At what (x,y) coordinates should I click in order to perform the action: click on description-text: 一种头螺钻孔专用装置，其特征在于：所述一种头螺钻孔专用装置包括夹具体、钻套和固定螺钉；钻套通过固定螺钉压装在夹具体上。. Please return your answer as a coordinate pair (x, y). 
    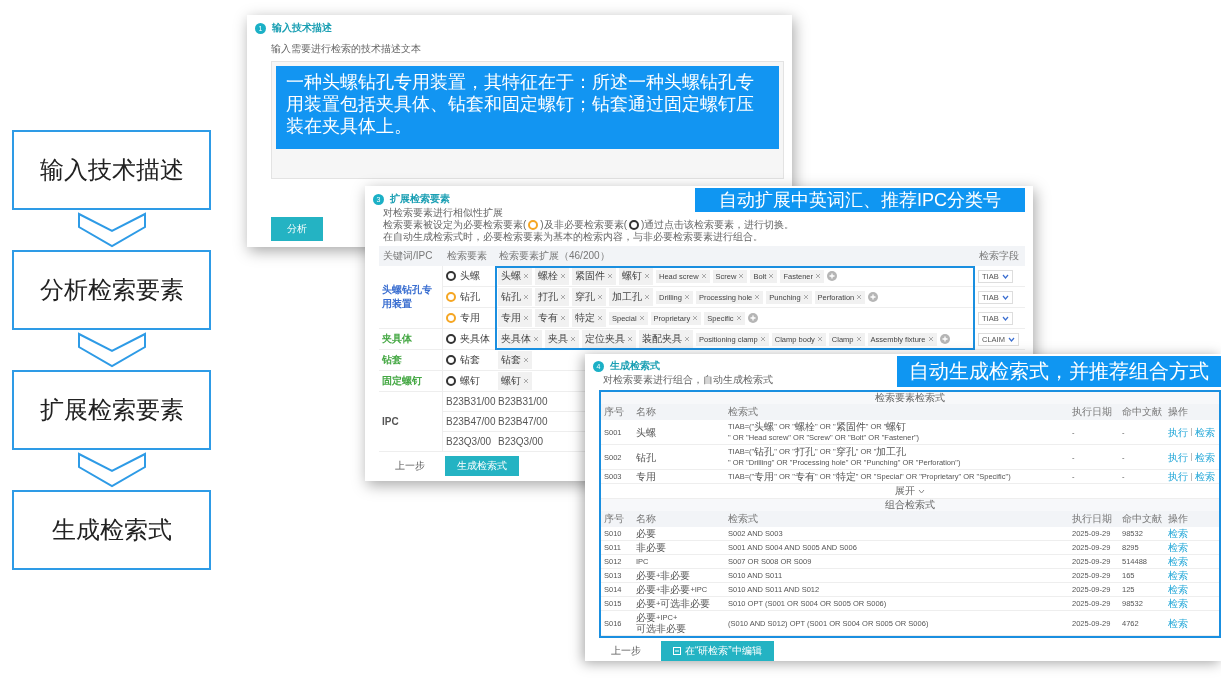
    Looking at the image, I should click on (527, 107).